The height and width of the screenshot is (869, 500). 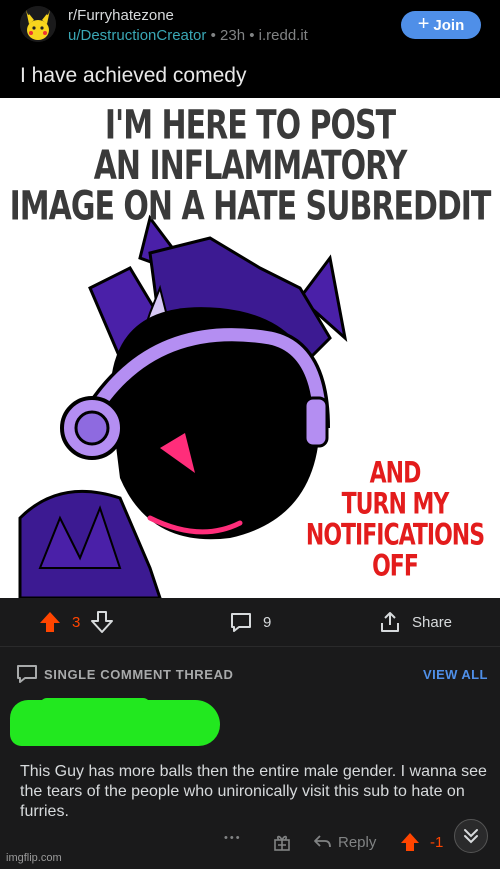 I want to click on post-author: u/DestructionCreator, so click(x=137, y=35).